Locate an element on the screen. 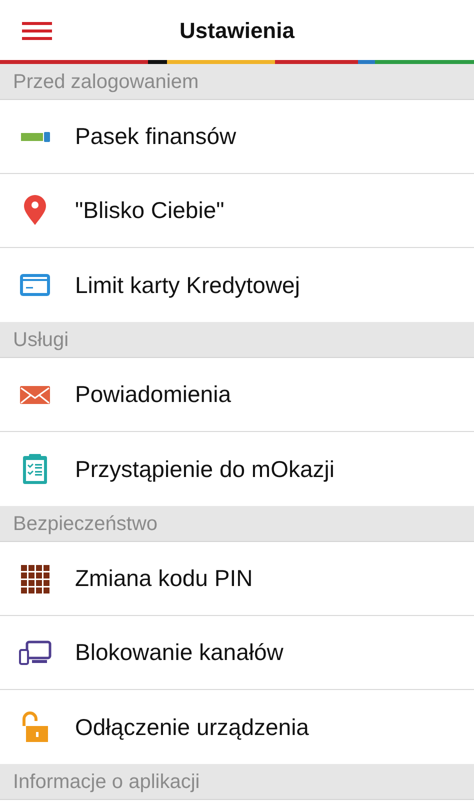  settings-item: Powiadomienia is located at coordinates (153, 394).